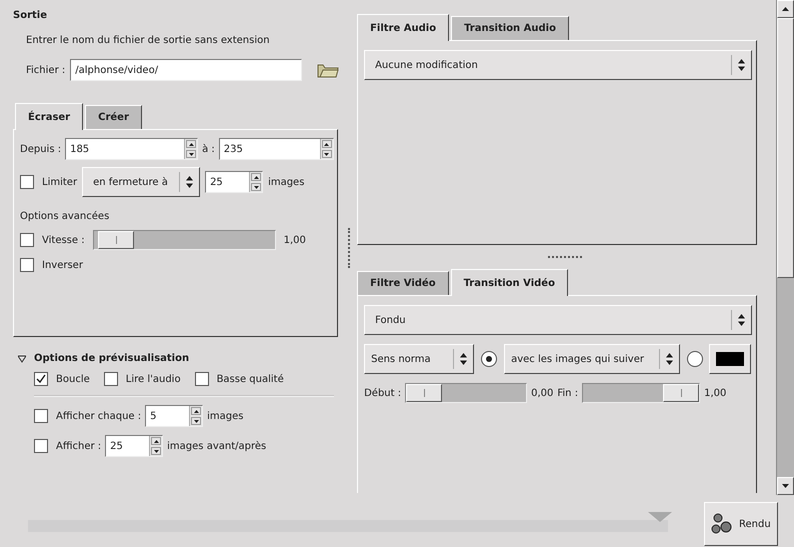  Describe the element at coordinates (510, 28) in the screenshot. I see `tab: Transition Audio` at that location.